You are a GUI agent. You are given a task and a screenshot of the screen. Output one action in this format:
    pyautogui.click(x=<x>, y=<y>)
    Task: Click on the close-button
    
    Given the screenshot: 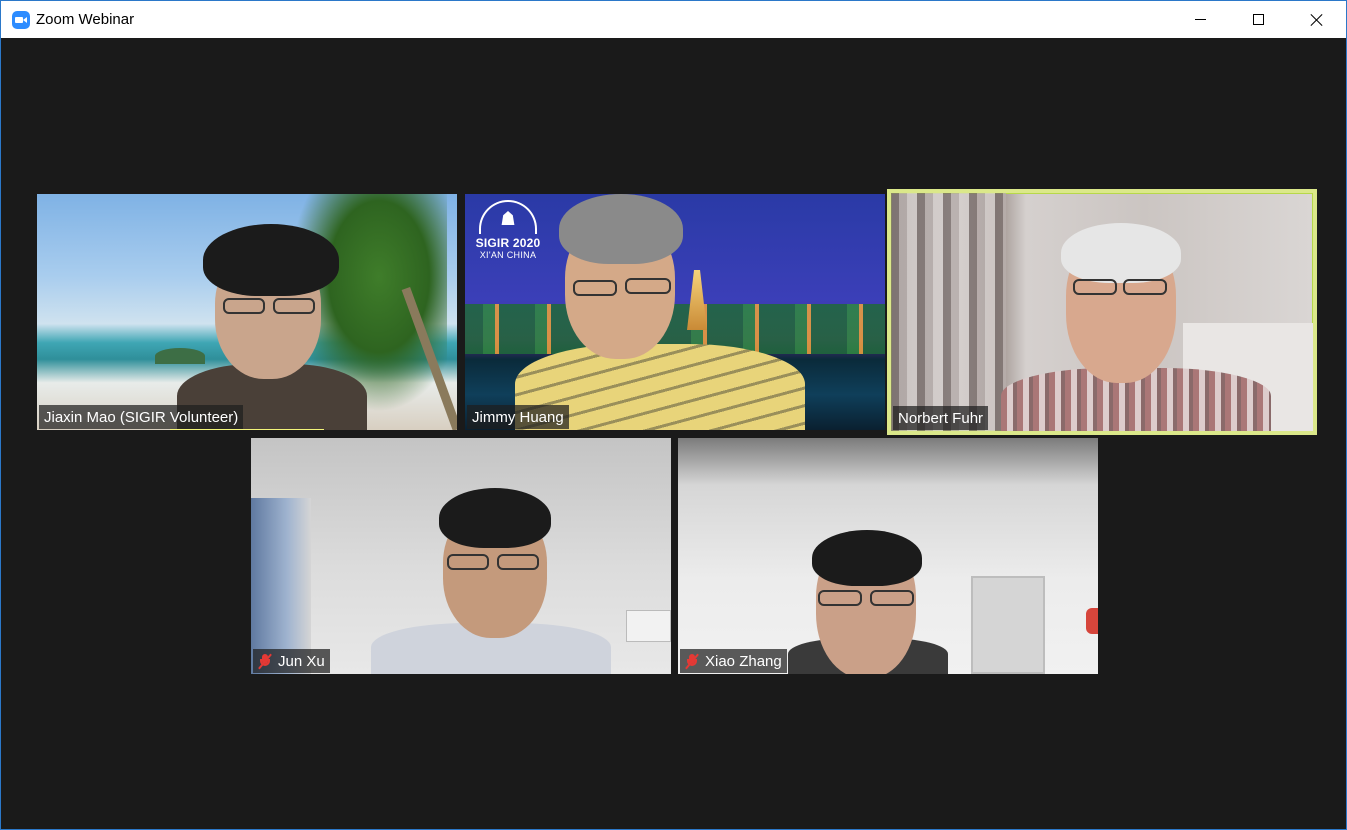 What is the action you would take?
    pyautogui.click(x=1317, y=19)
    